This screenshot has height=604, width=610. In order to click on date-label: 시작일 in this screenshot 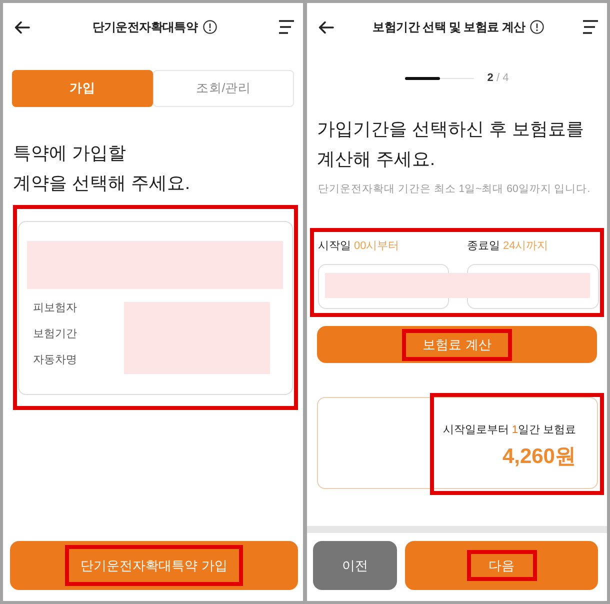, I will do `click(334, 246)`.